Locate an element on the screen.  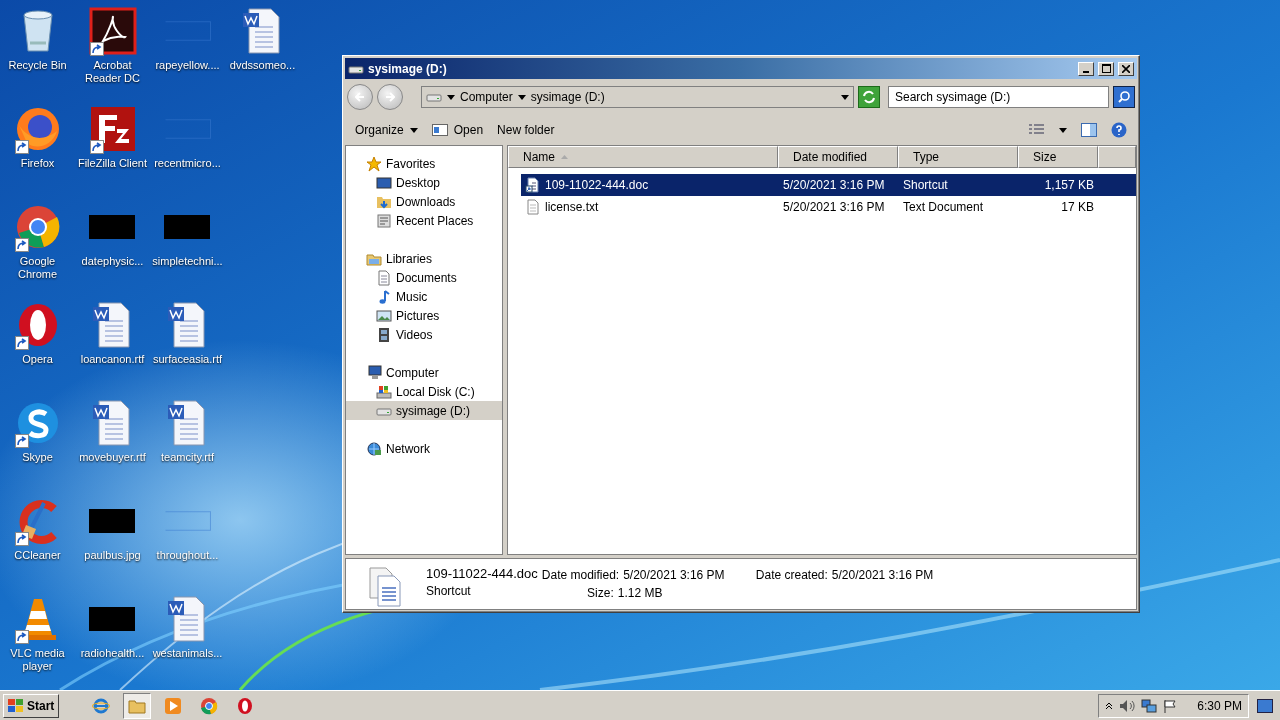
computer-icon is located at coordinates (374, 372).